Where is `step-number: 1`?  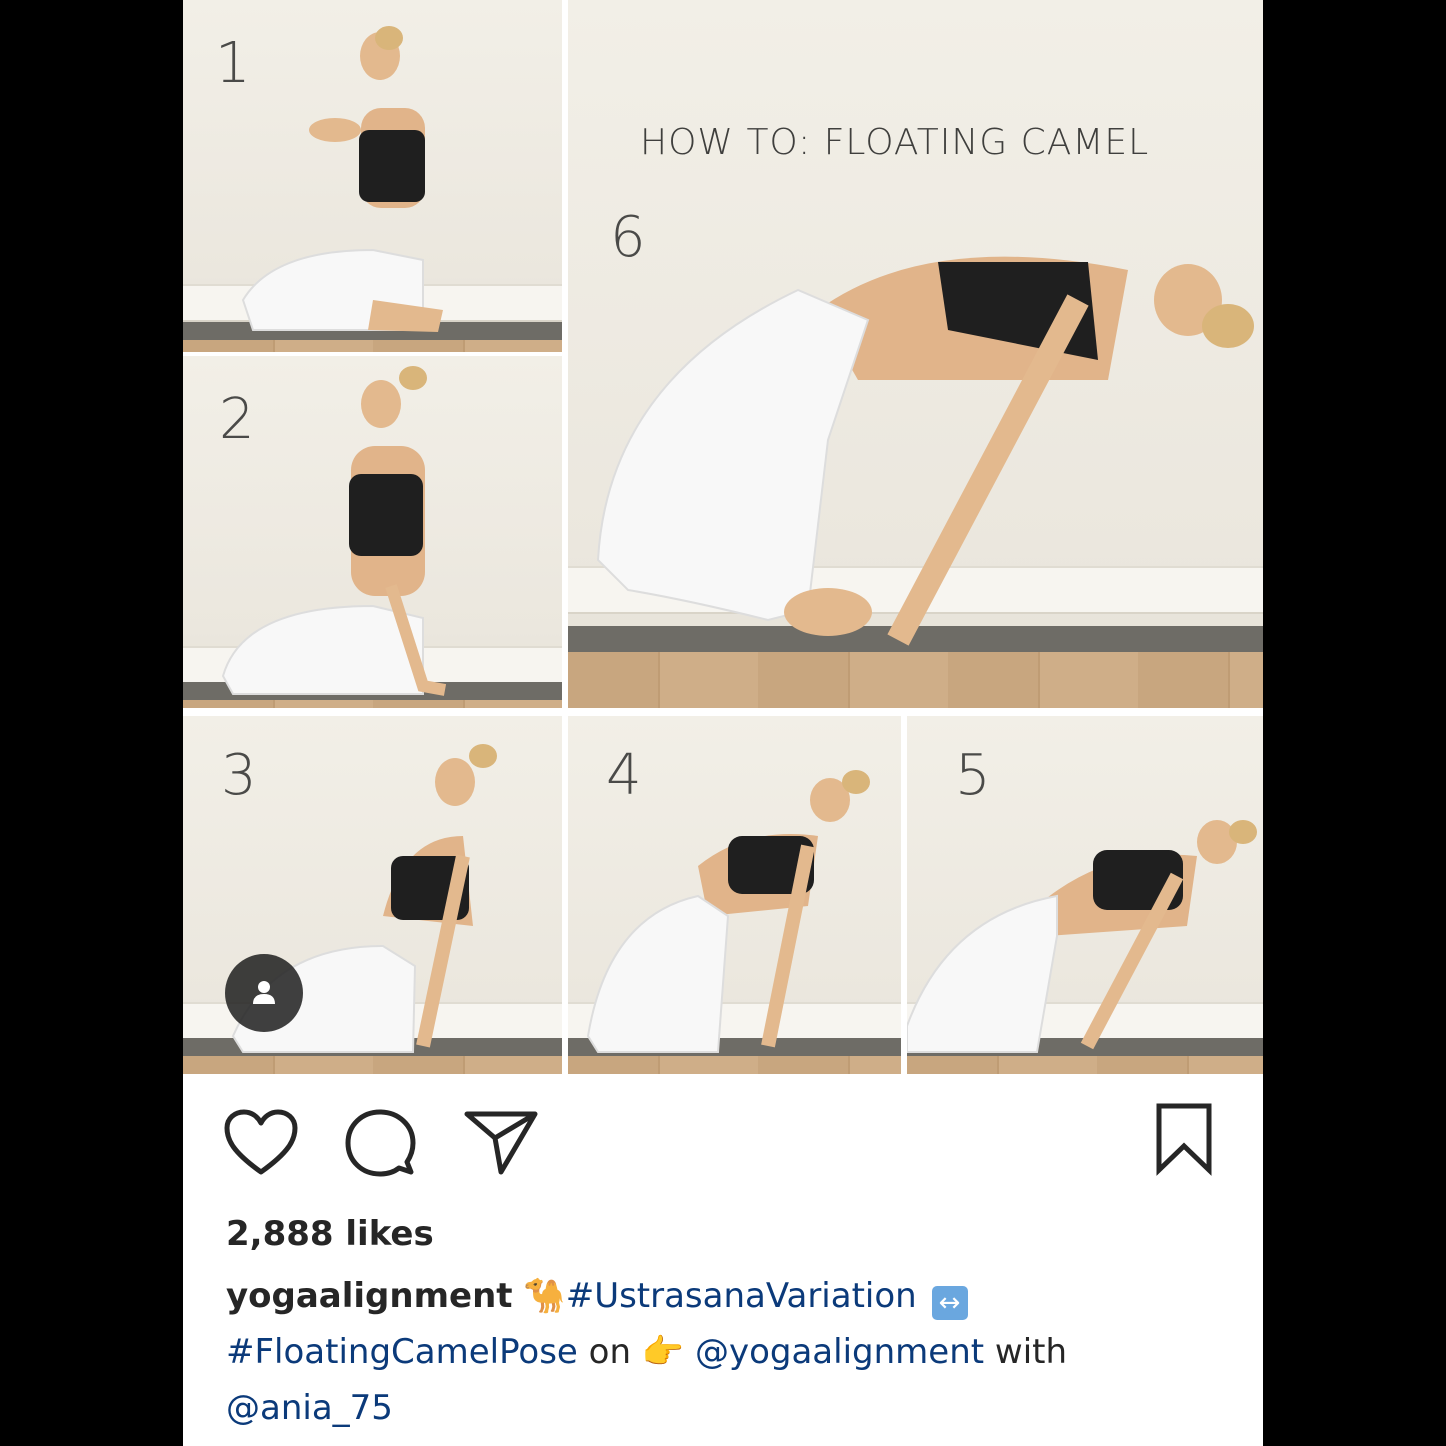 step-number: 1 is located at coordinates (233, 63).